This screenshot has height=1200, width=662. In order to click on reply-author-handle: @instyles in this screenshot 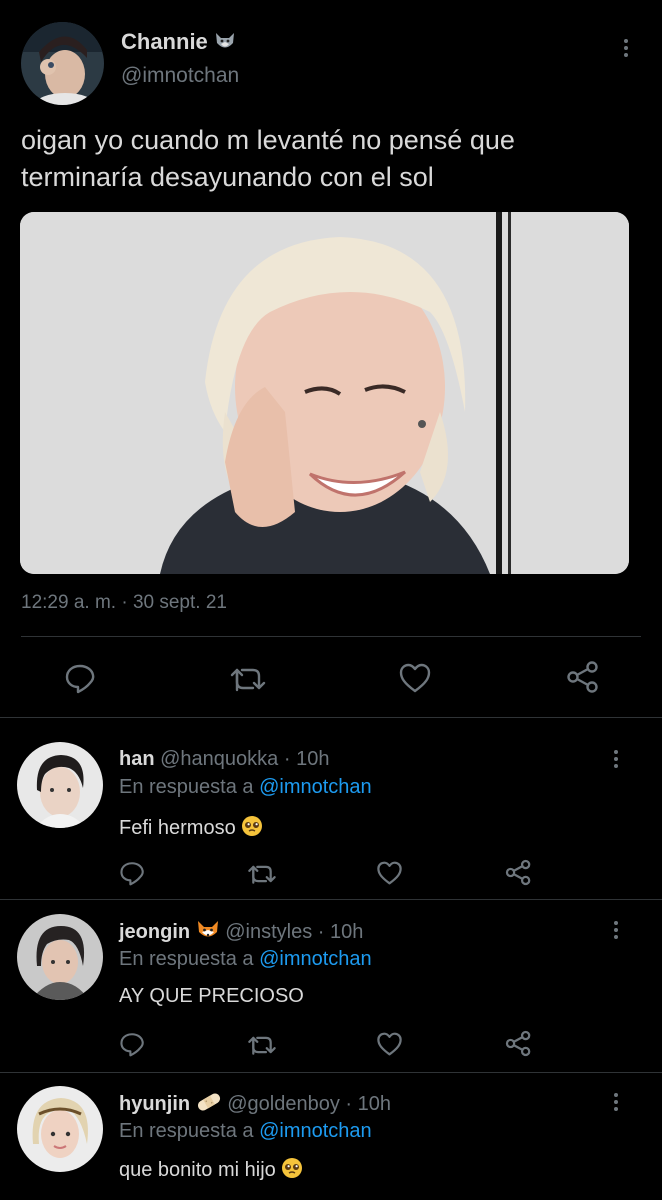, I will do `click(268, 932)`.